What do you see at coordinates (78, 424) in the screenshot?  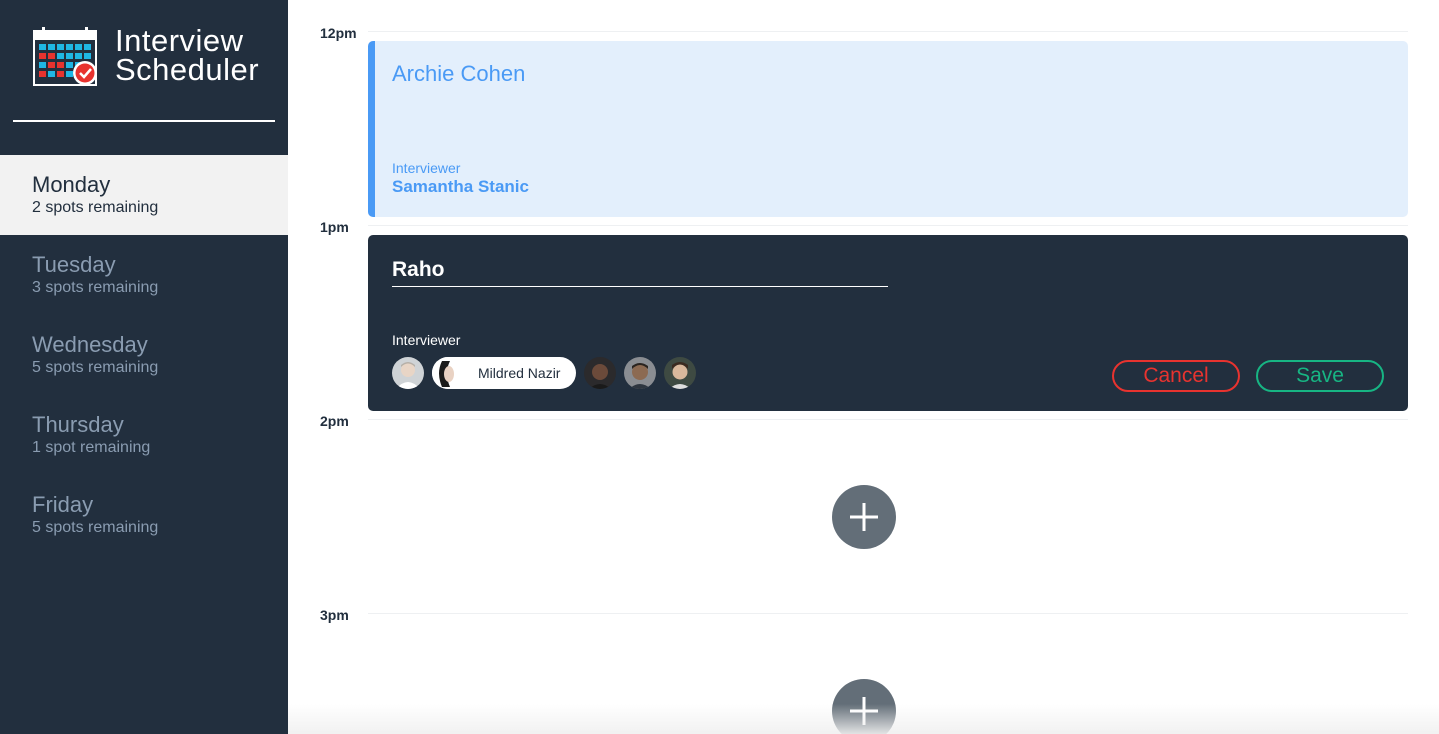 I see `day-name: Thursday` at bounding box center [78, 424].